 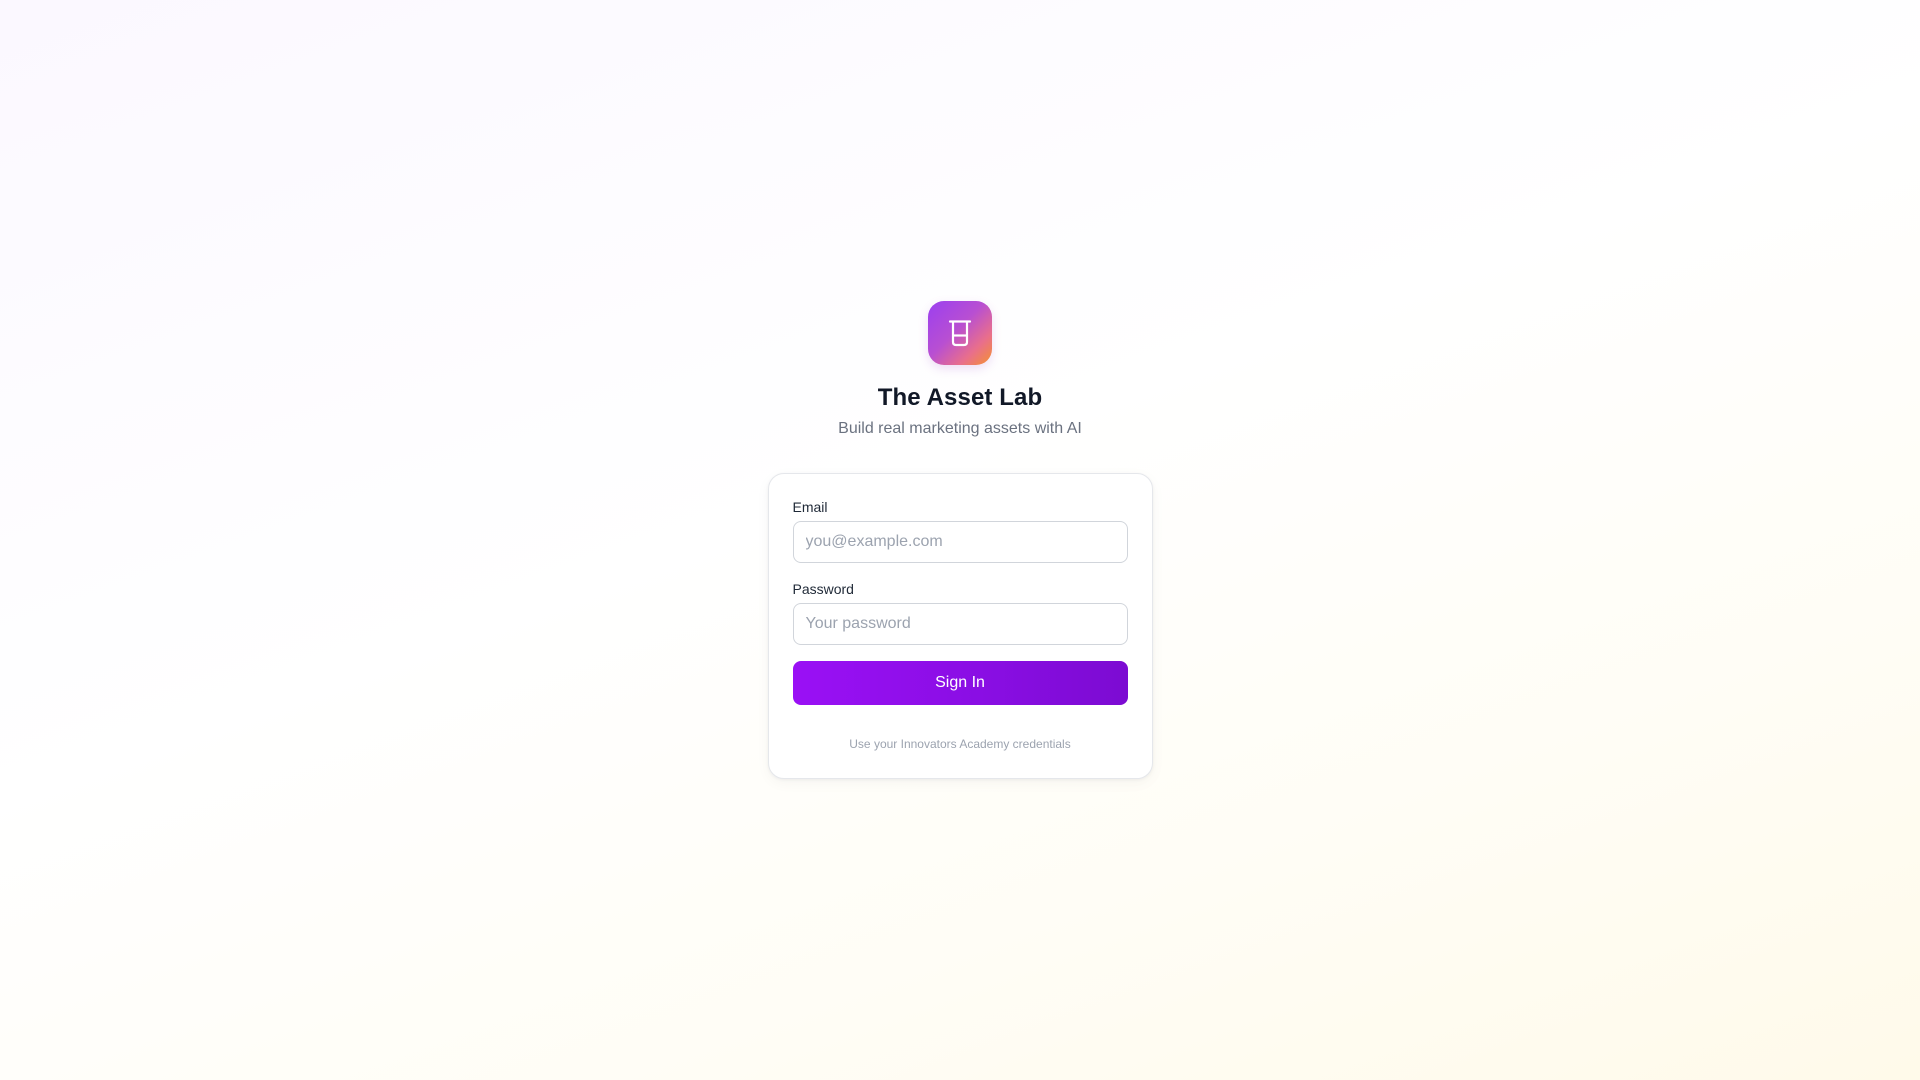 I want to click on sign-in-button: Sign In, so click(x=960, y=683).